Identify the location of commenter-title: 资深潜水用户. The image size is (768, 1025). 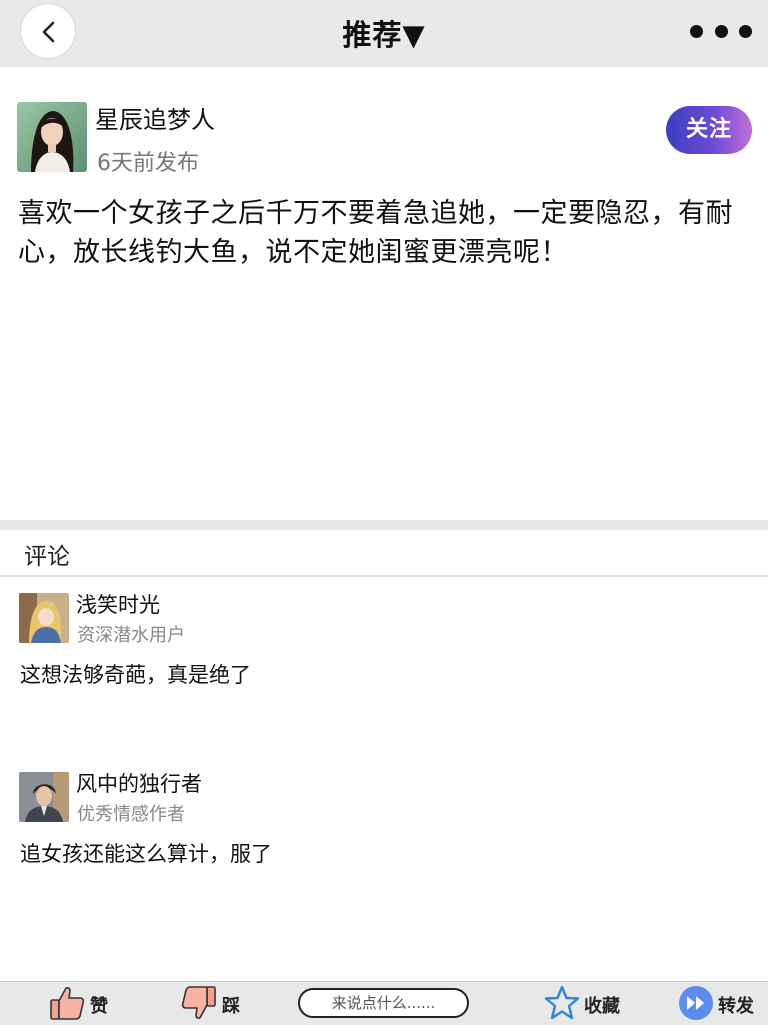
(131, 635).